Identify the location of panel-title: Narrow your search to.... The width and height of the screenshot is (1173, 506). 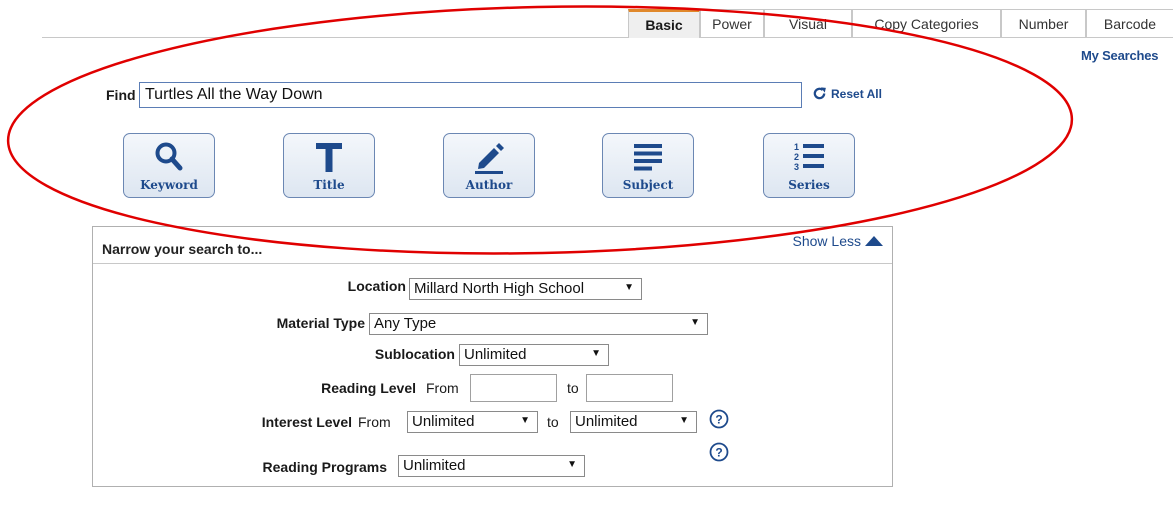
(182, 249).